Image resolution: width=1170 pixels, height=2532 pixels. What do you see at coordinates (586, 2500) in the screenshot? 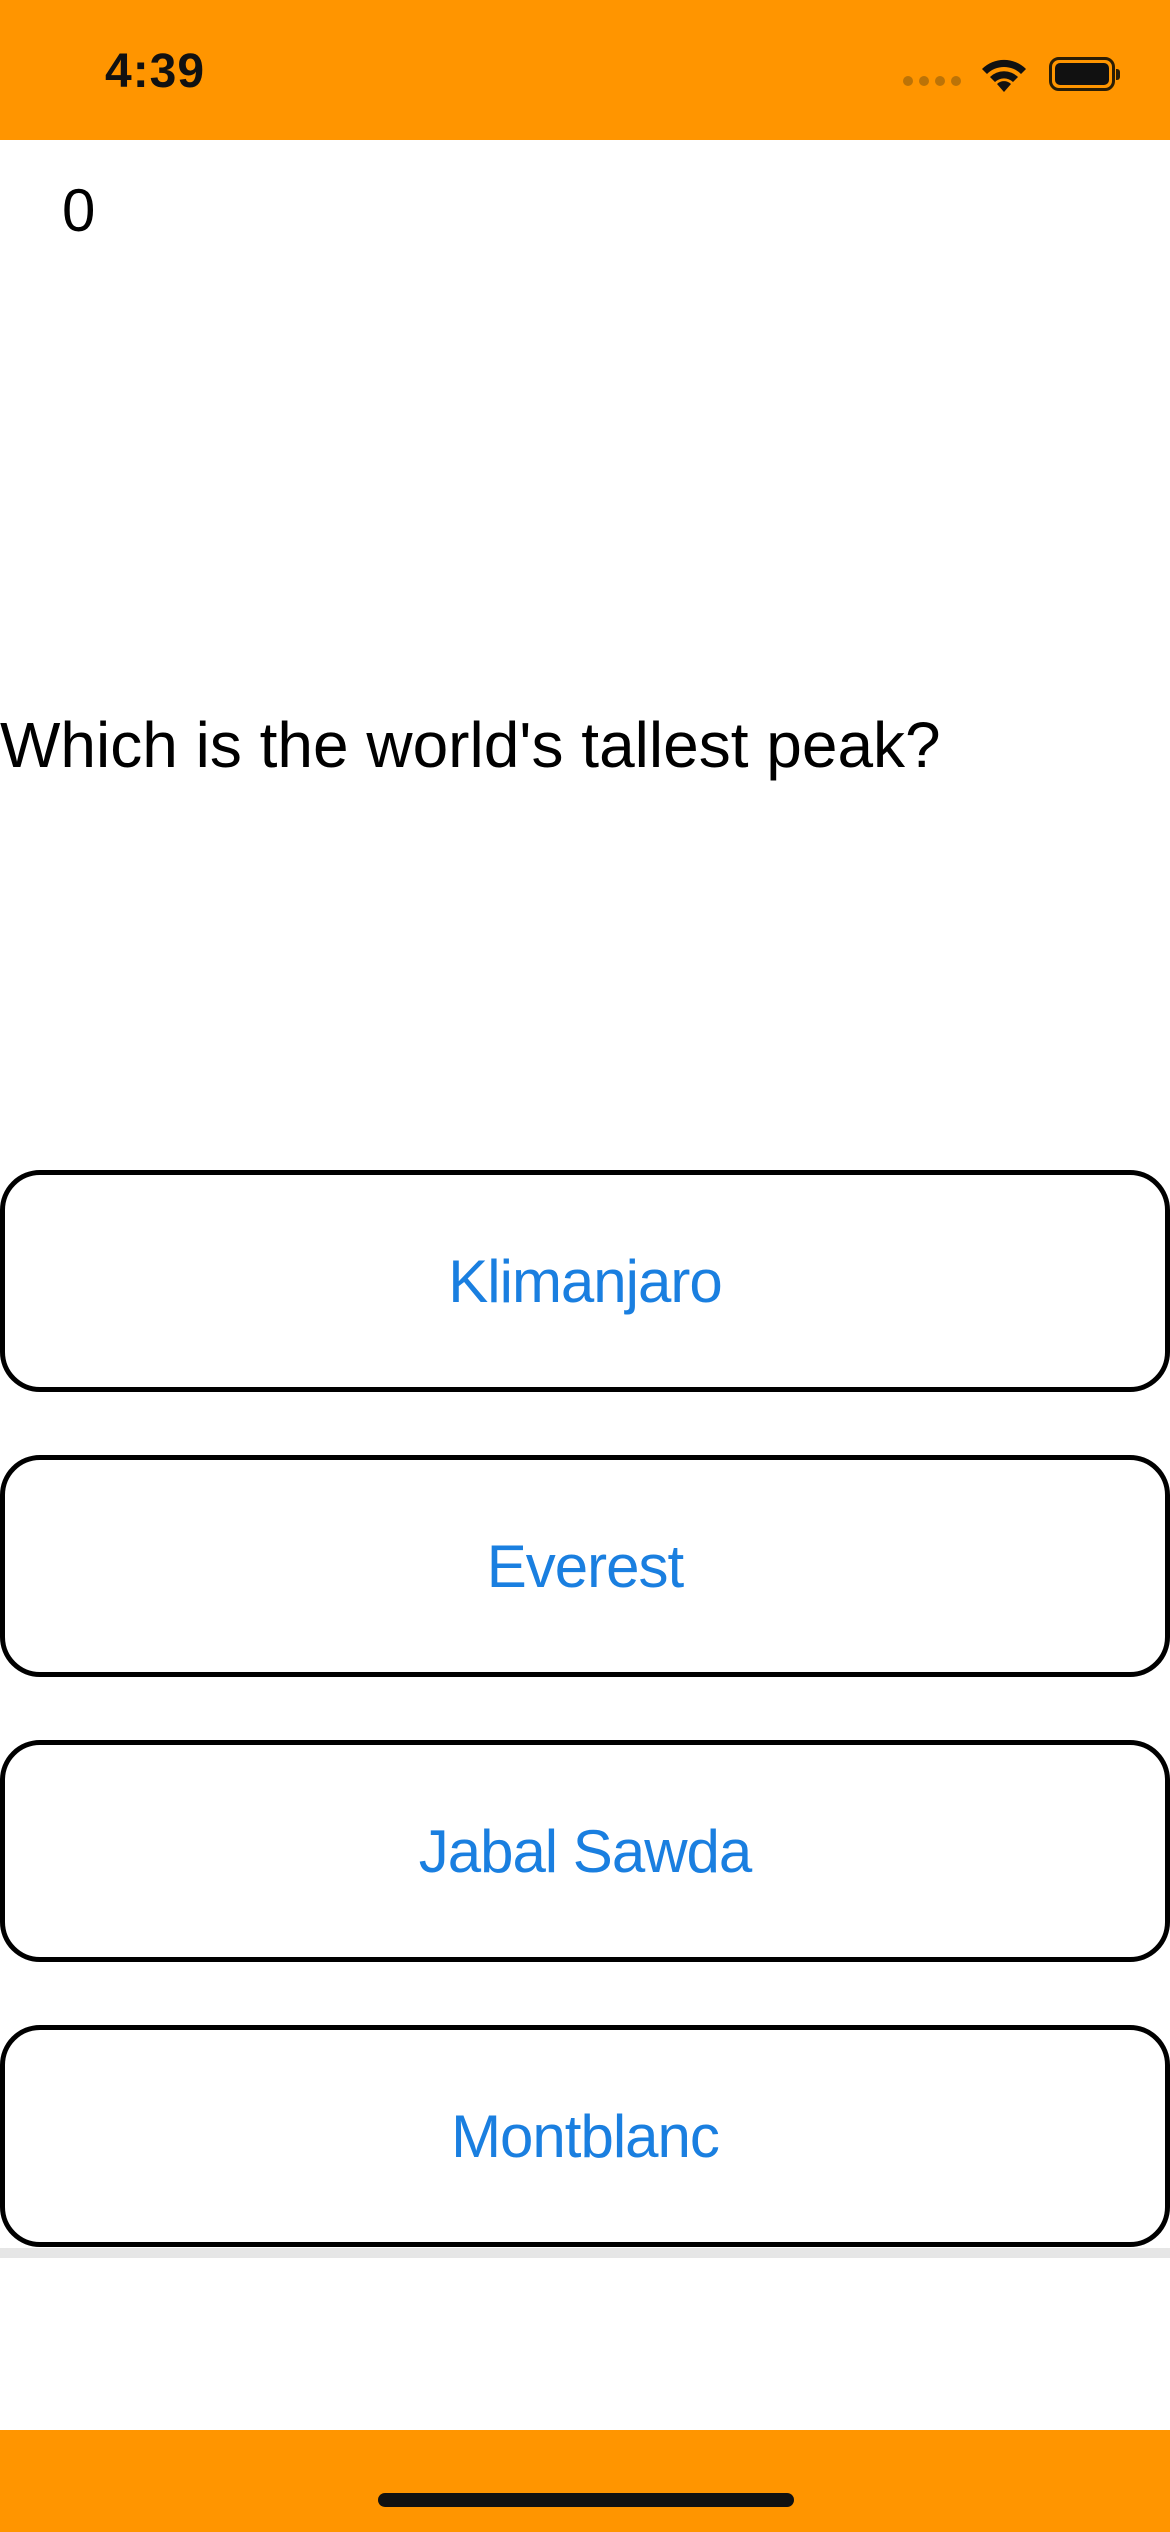
I see `home-indicator` at bounding box center [586, 2500].